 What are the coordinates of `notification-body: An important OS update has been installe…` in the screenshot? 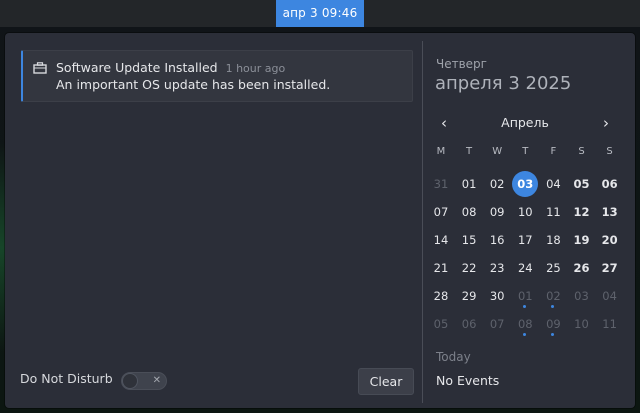 It's located at (193, 84).